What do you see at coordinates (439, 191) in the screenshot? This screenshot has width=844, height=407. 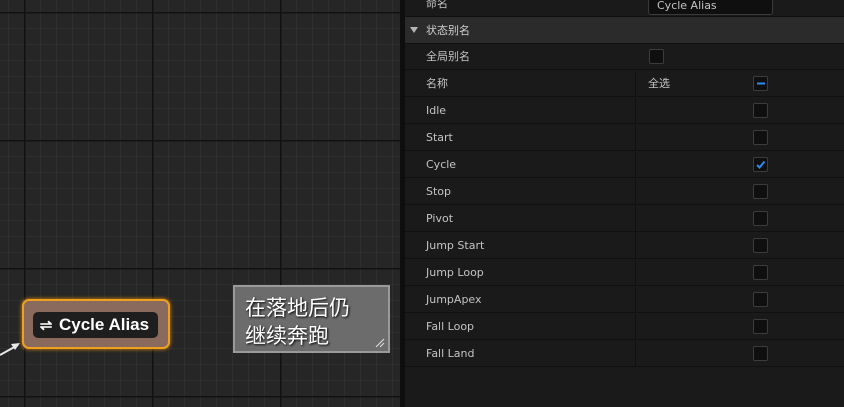 I see `state-label: Stop` at bounding box center [439, 191].